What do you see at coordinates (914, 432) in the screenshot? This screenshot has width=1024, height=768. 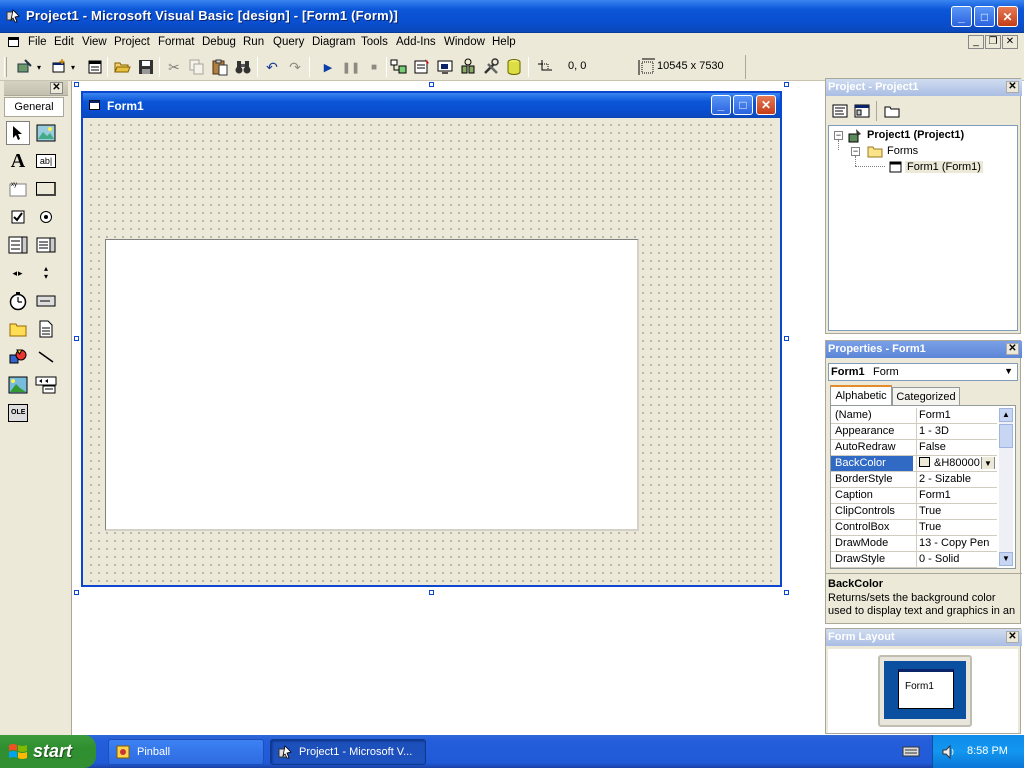 I see `property-row: Appearance 1 - 3D` at bounding box center [914, 432].